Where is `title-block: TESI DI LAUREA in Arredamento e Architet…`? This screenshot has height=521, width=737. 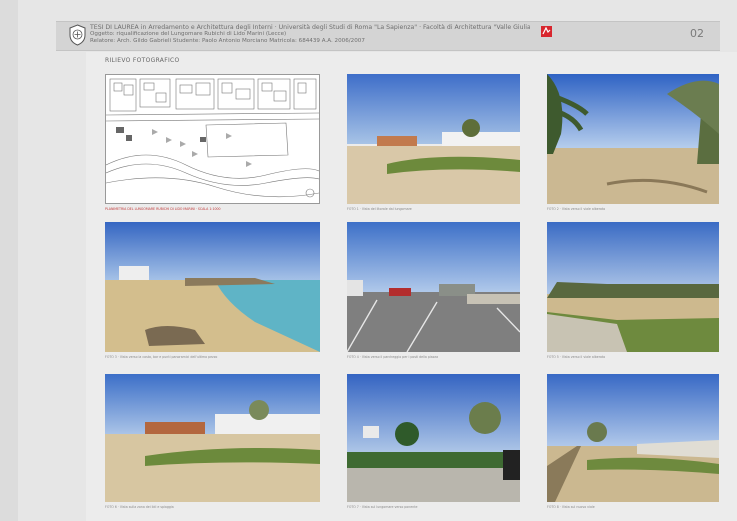 title-block: TESI DI LAUREA in Arredamento e Architet… is located at coordinates (388, 36).